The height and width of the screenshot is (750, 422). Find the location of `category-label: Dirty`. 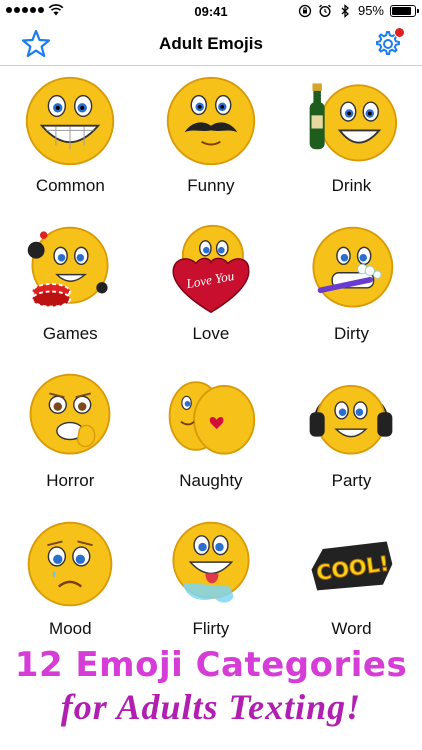

category-label: Dirty is located at coordinates (351, 333).